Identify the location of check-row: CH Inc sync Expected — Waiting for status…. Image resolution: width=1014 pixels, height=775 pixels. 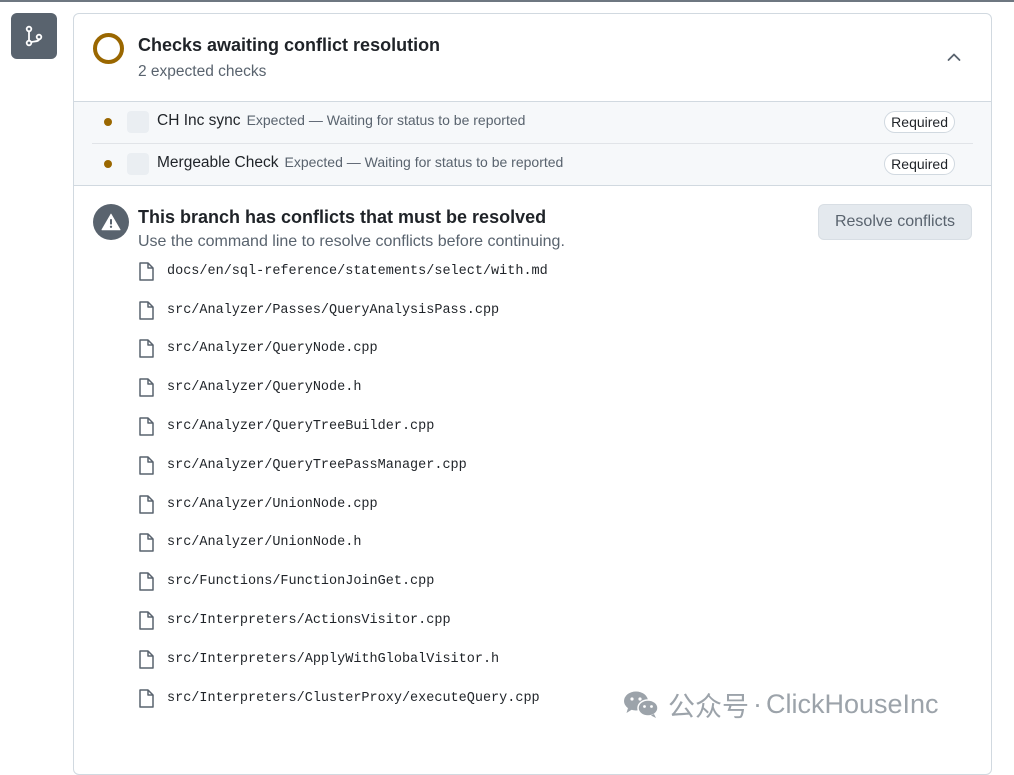
(532, 122).